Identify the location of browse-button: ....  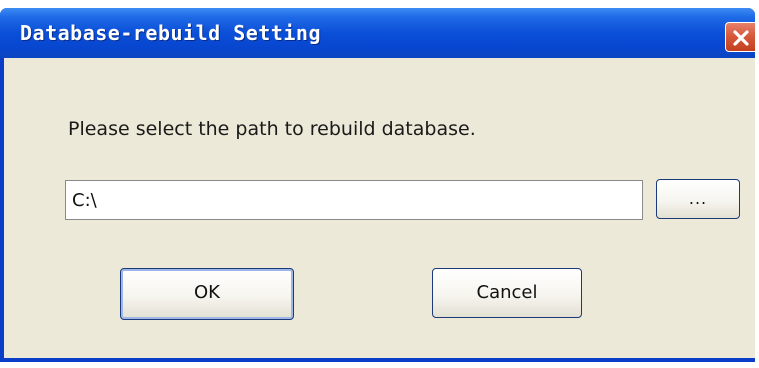
(698, 199).